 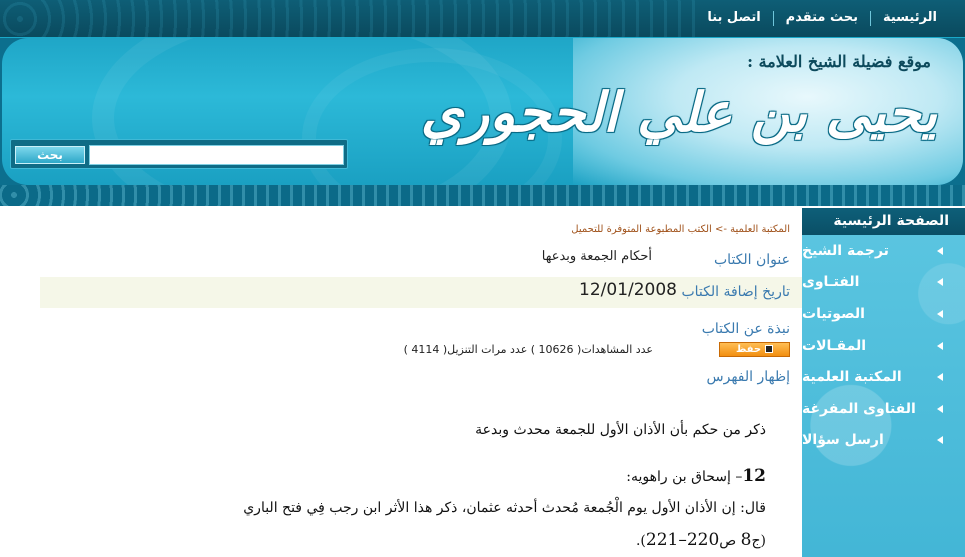 I want to click on sidebar-item-articles: المقـالات, so click(x=883, y=346).